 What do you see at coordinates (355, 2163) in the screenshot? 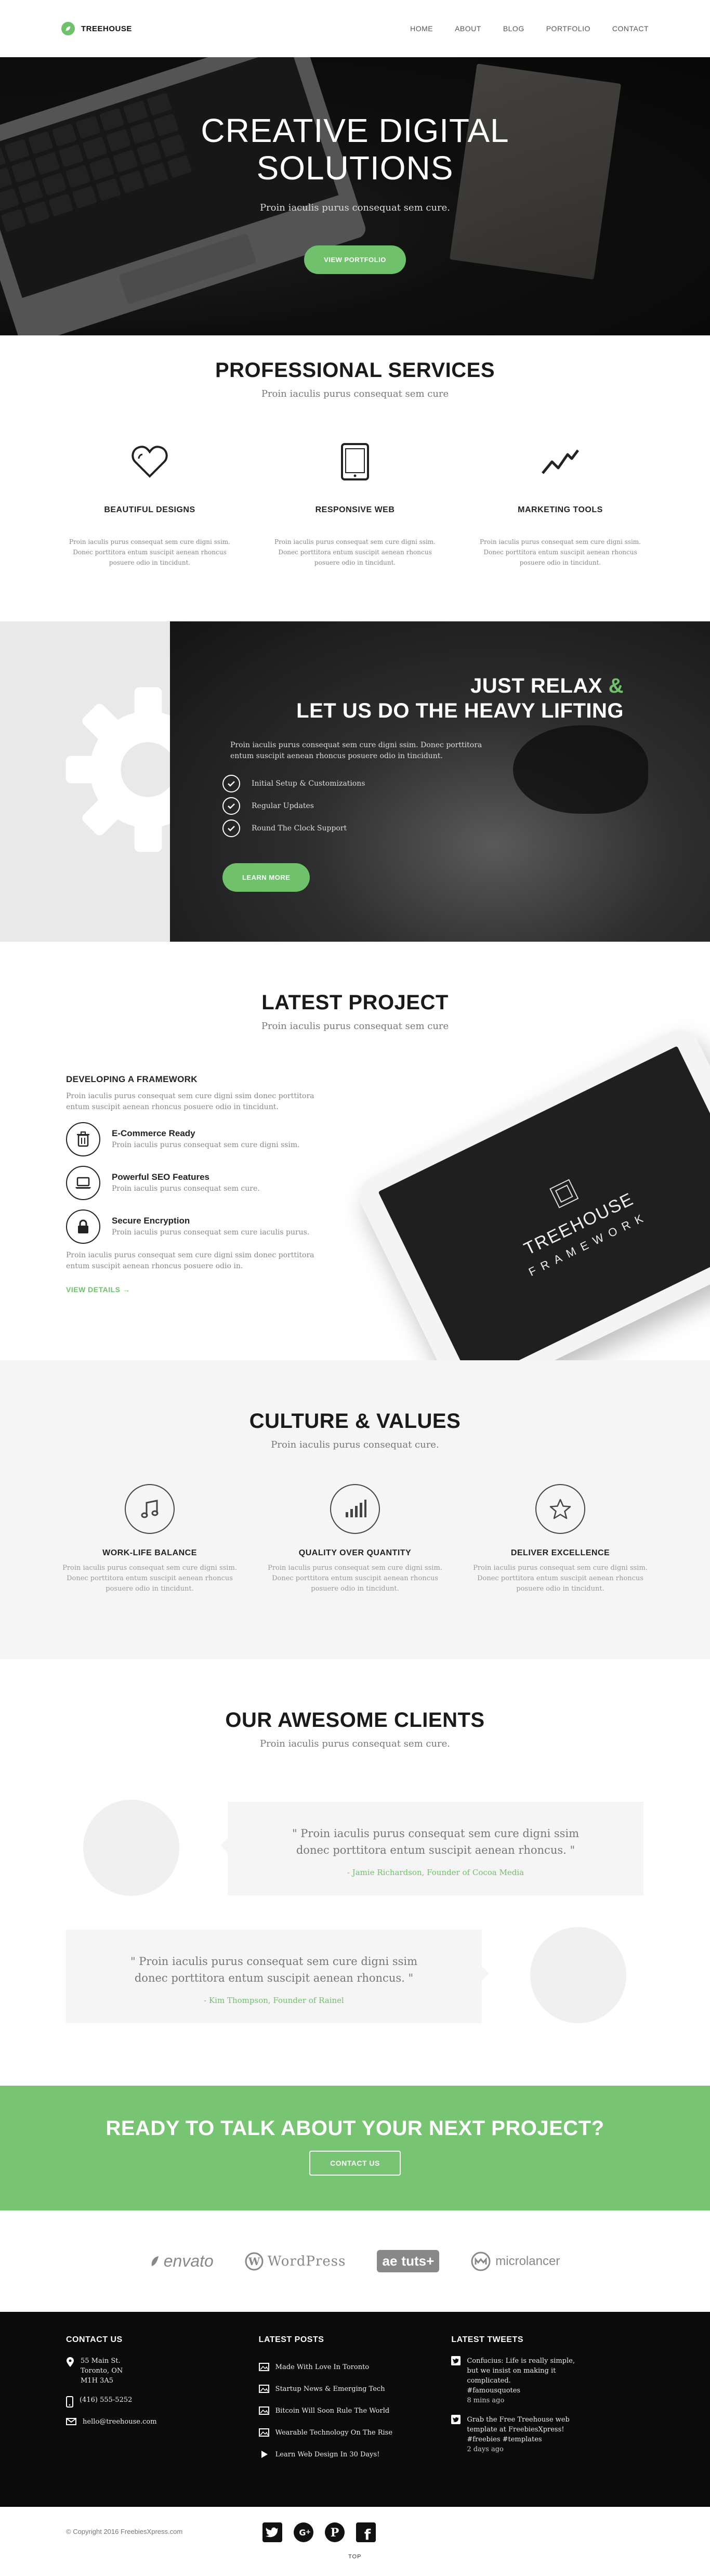
I see `contact-us-button: CONTACT US` at bounding box center [355, 2163].